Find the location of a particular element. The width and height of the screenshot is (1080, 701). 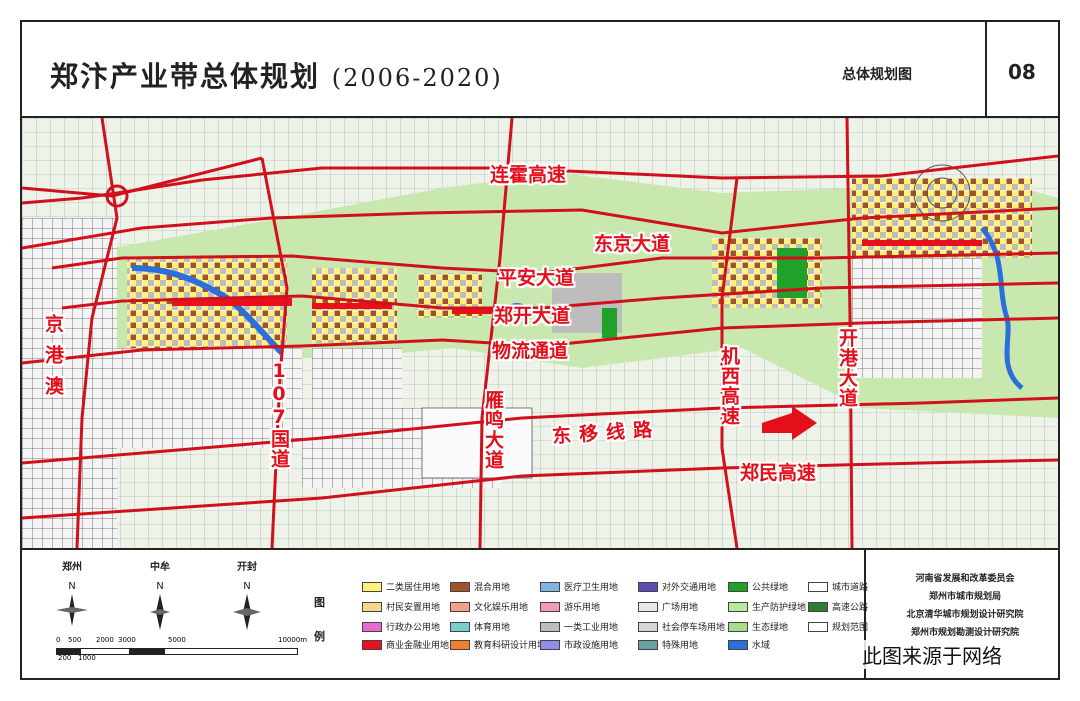

park-mid is located at coordinates (609, 323).